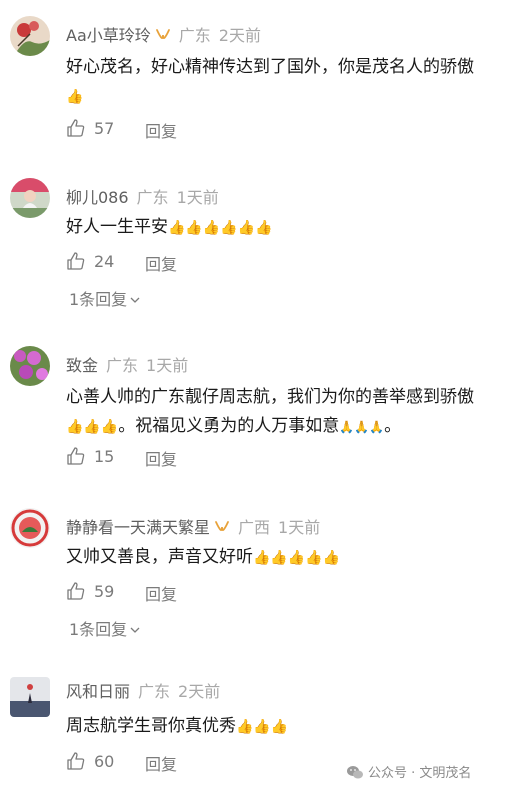 The height and width of the screenshot is (791, 509). Describe the element at coordinates (229, 426) in the screenshot. I see `comment-body-cont: 。祝福见义勇为的人万事如意` at that location.